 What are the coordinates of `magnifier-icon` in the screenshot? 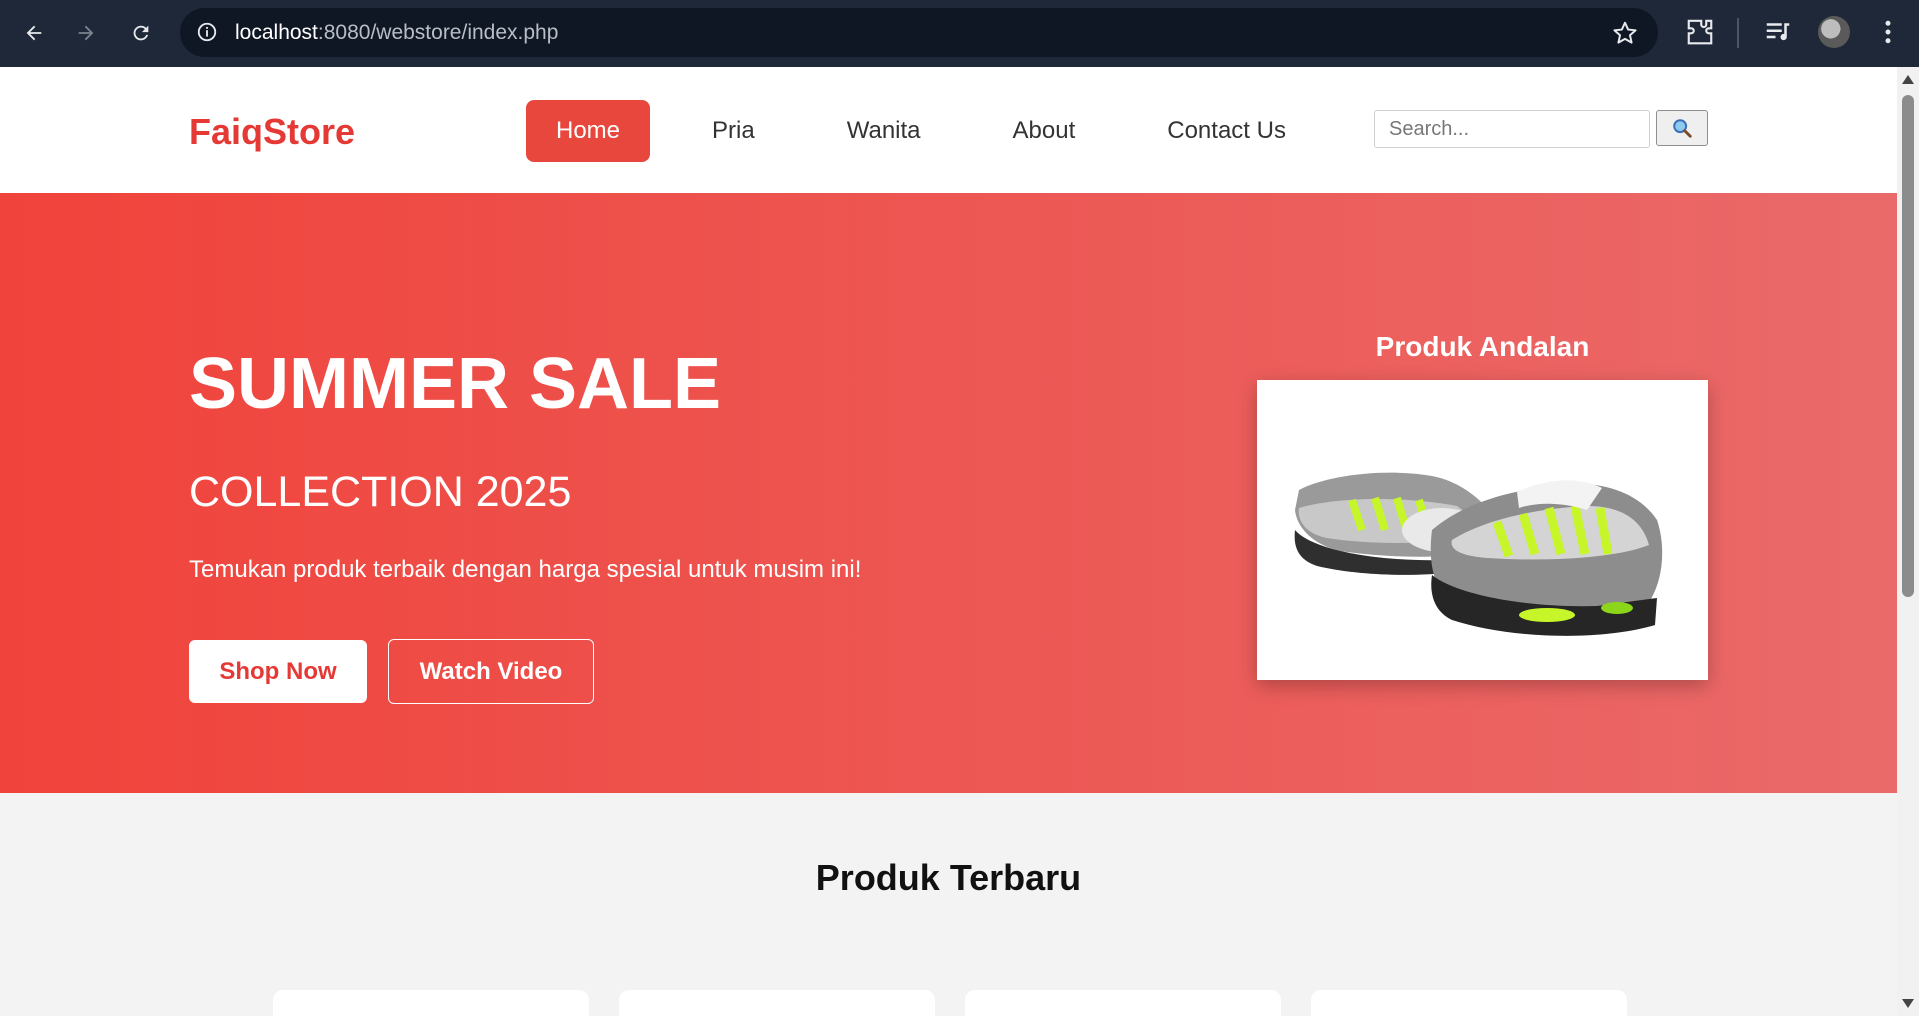 It's located at (1682, 128).